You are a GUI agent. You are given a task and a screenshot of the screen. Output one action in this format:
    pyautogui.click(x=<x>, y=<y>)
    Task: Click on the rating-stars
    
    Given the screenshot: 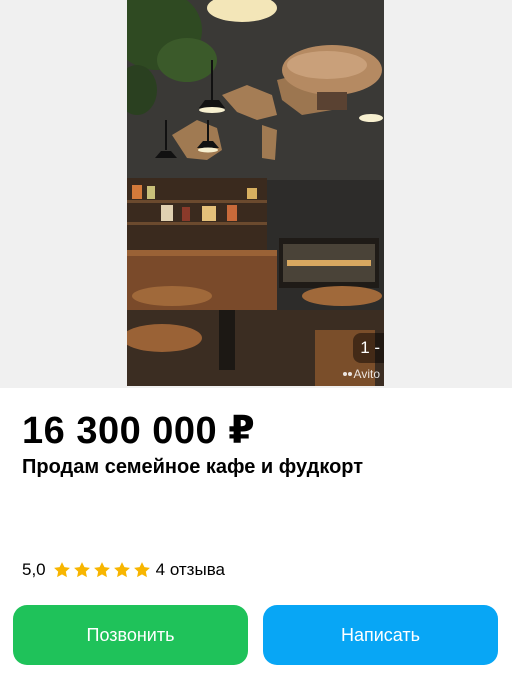 What is the action you would take?
    pyautogui.click(x=102, y=570)
    